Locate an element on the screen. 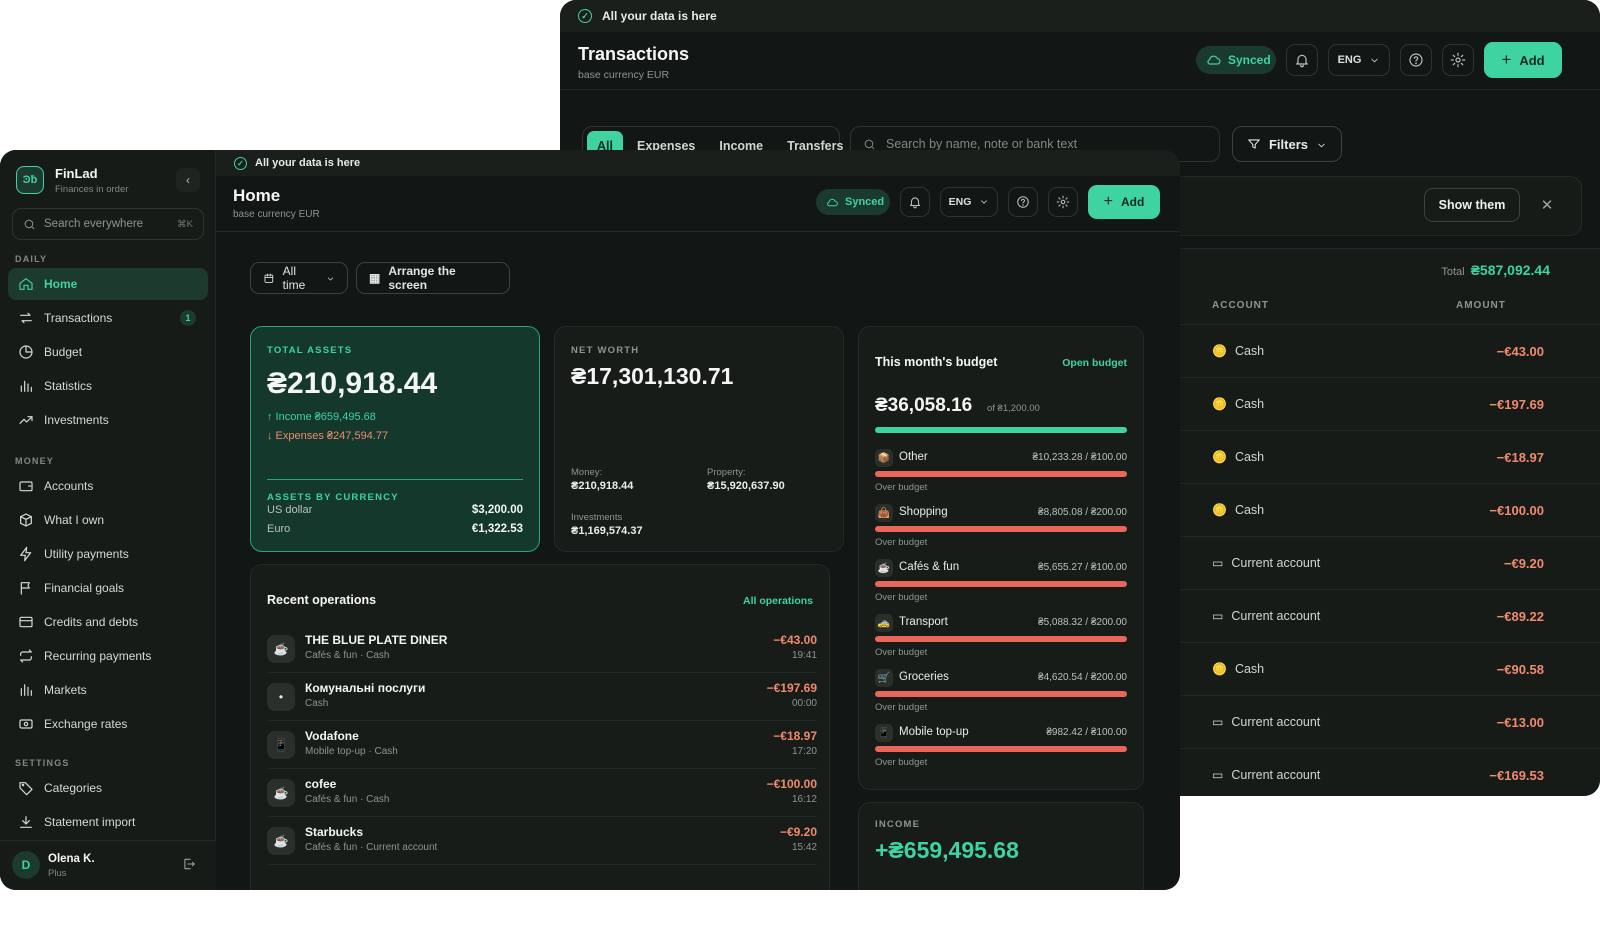 This screenshot has height=940, width=1600. sidebar-item-statement-import: Statement import is located at coordinates (108, 822).